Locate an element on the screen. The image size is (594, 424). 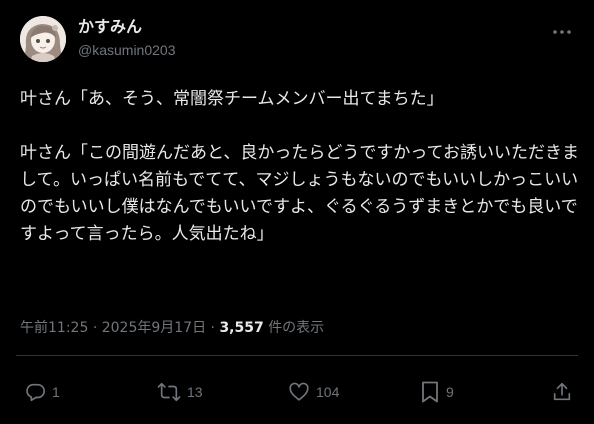
author-names: かすみん @kasumin0203 is located at coordinates (127, 38).